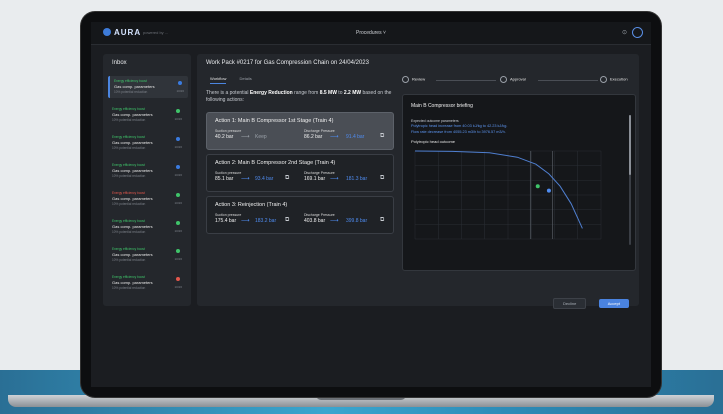  I want to click on param-new-value: 399.8 bar, so click(357, 221).